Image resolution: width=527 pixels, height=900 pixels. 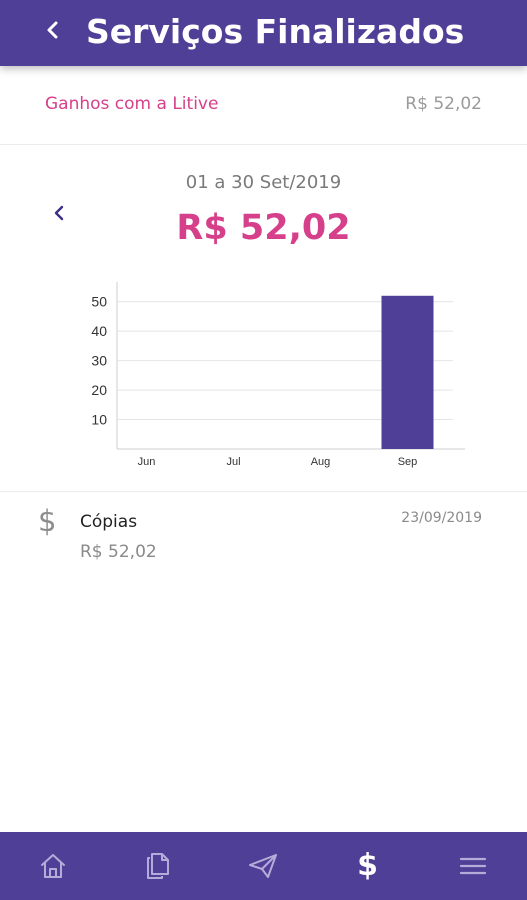 I want to click on x-tick-label: Jun, so click(x=147, y=462).